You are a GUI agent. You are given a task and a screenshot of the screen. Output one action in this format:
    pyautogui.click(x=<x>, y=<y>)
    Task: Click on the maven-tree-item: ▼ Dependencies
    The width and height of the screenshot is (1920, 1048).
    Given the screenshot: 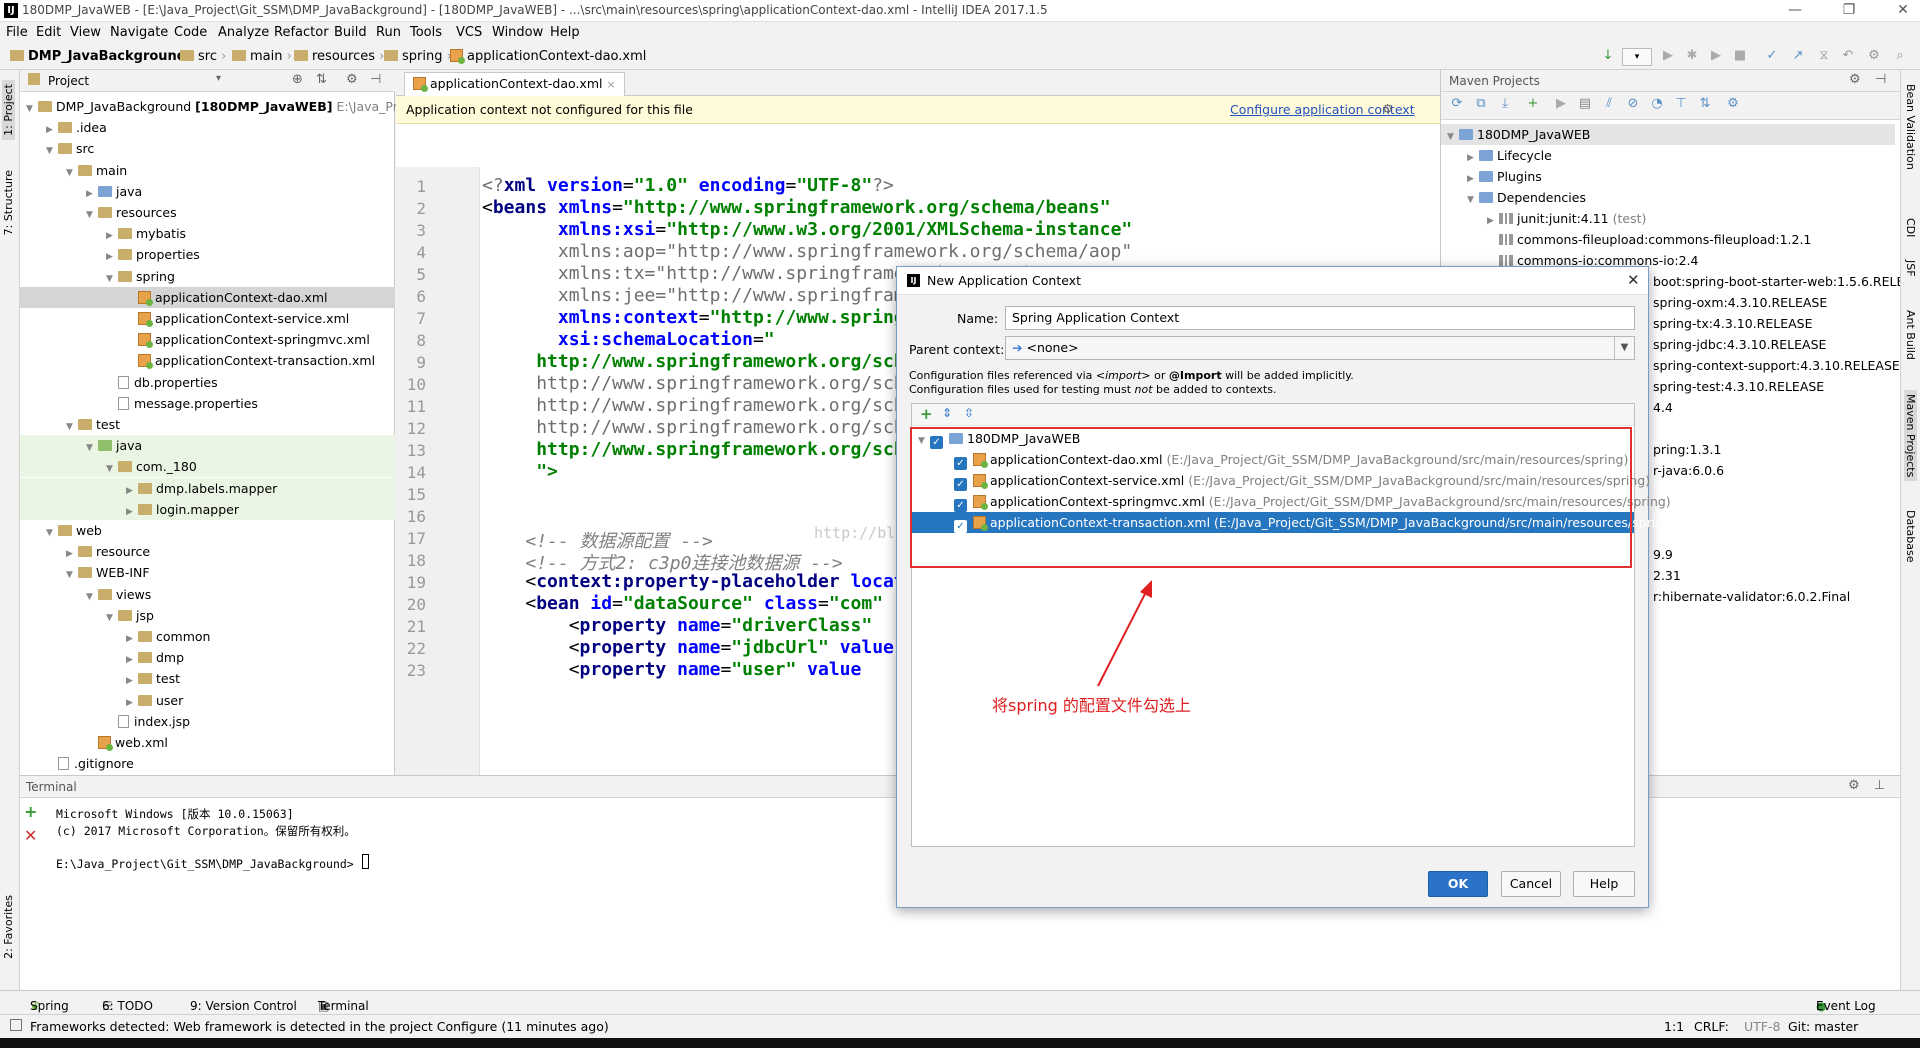 What is the action you would take?
    pyautogui.click(x=1526, y=197)
    